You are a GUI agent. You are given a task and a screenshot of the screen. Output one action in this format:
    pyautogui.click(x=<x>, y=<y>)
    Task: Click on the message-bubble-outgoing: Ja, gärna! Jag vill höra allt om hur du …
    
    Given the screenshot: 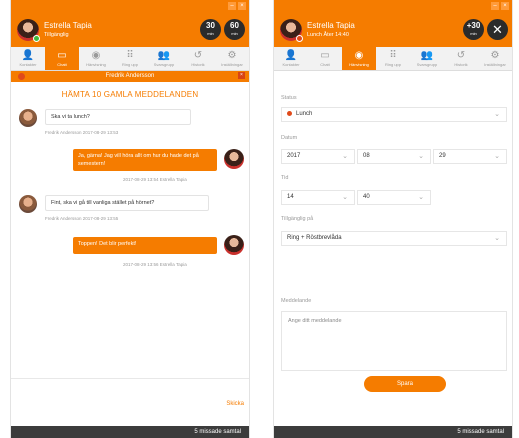 What is the action you would take?
    pyautogui.click(x=145, y=160)
    